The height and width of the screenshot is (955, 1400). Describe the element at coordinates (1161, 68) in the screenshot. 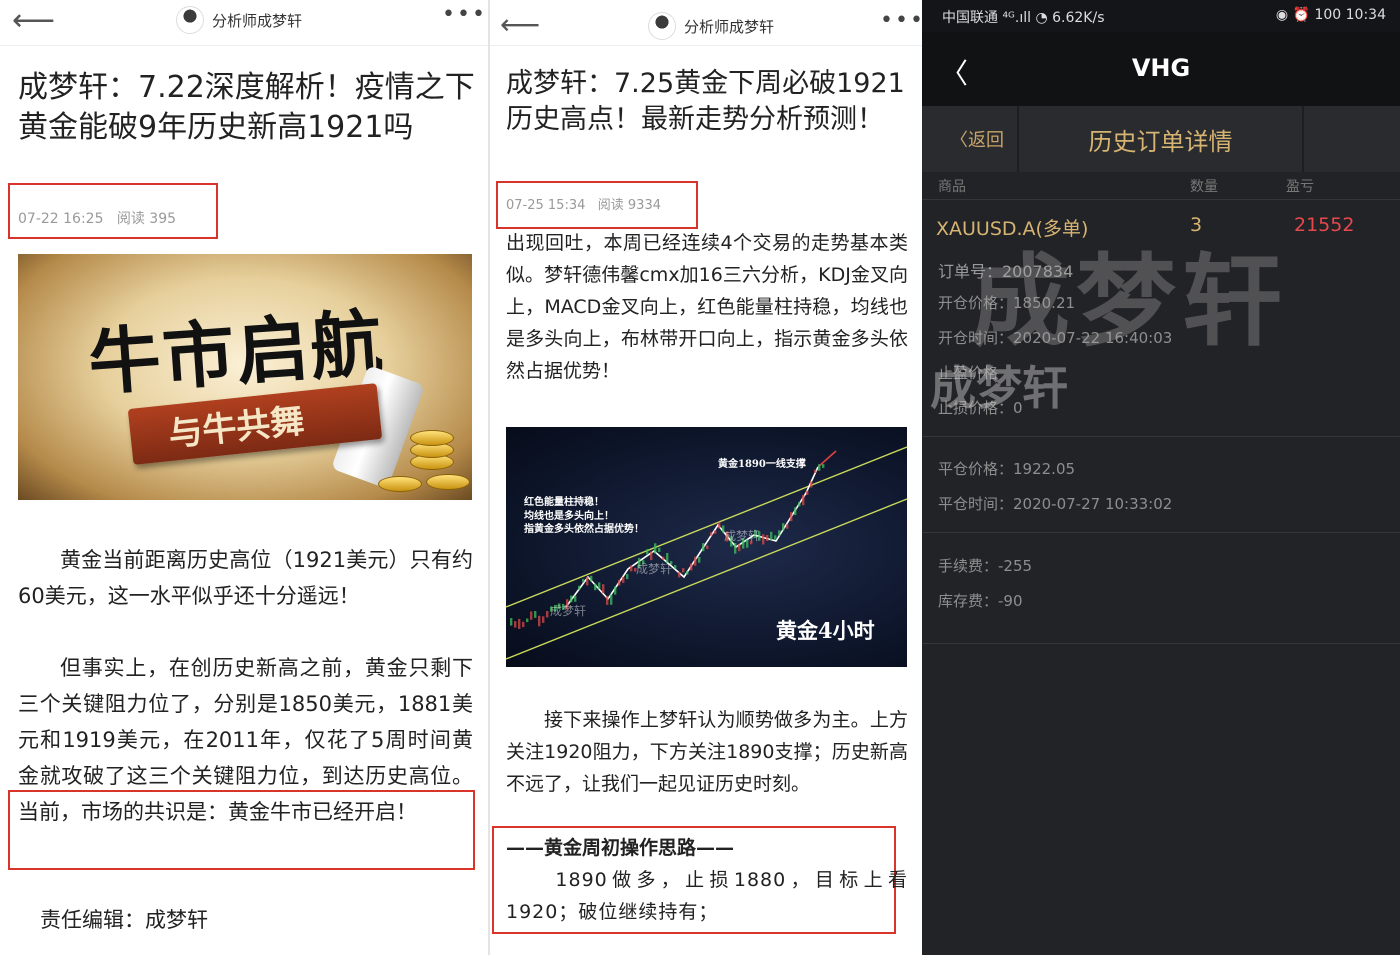

I see `app-title: VHG` at that location.